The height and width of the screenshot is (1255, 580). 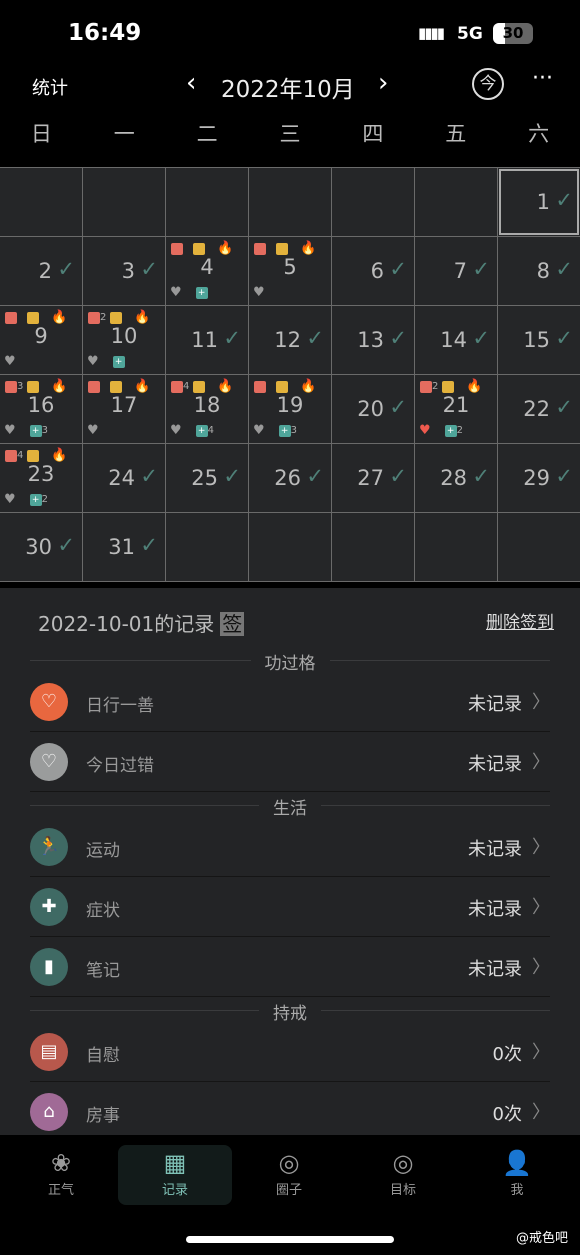 What do you see at coordinates (207, 134) in the screenshot?
I see `weekday-label: 二` at bounding box center [207, 134].